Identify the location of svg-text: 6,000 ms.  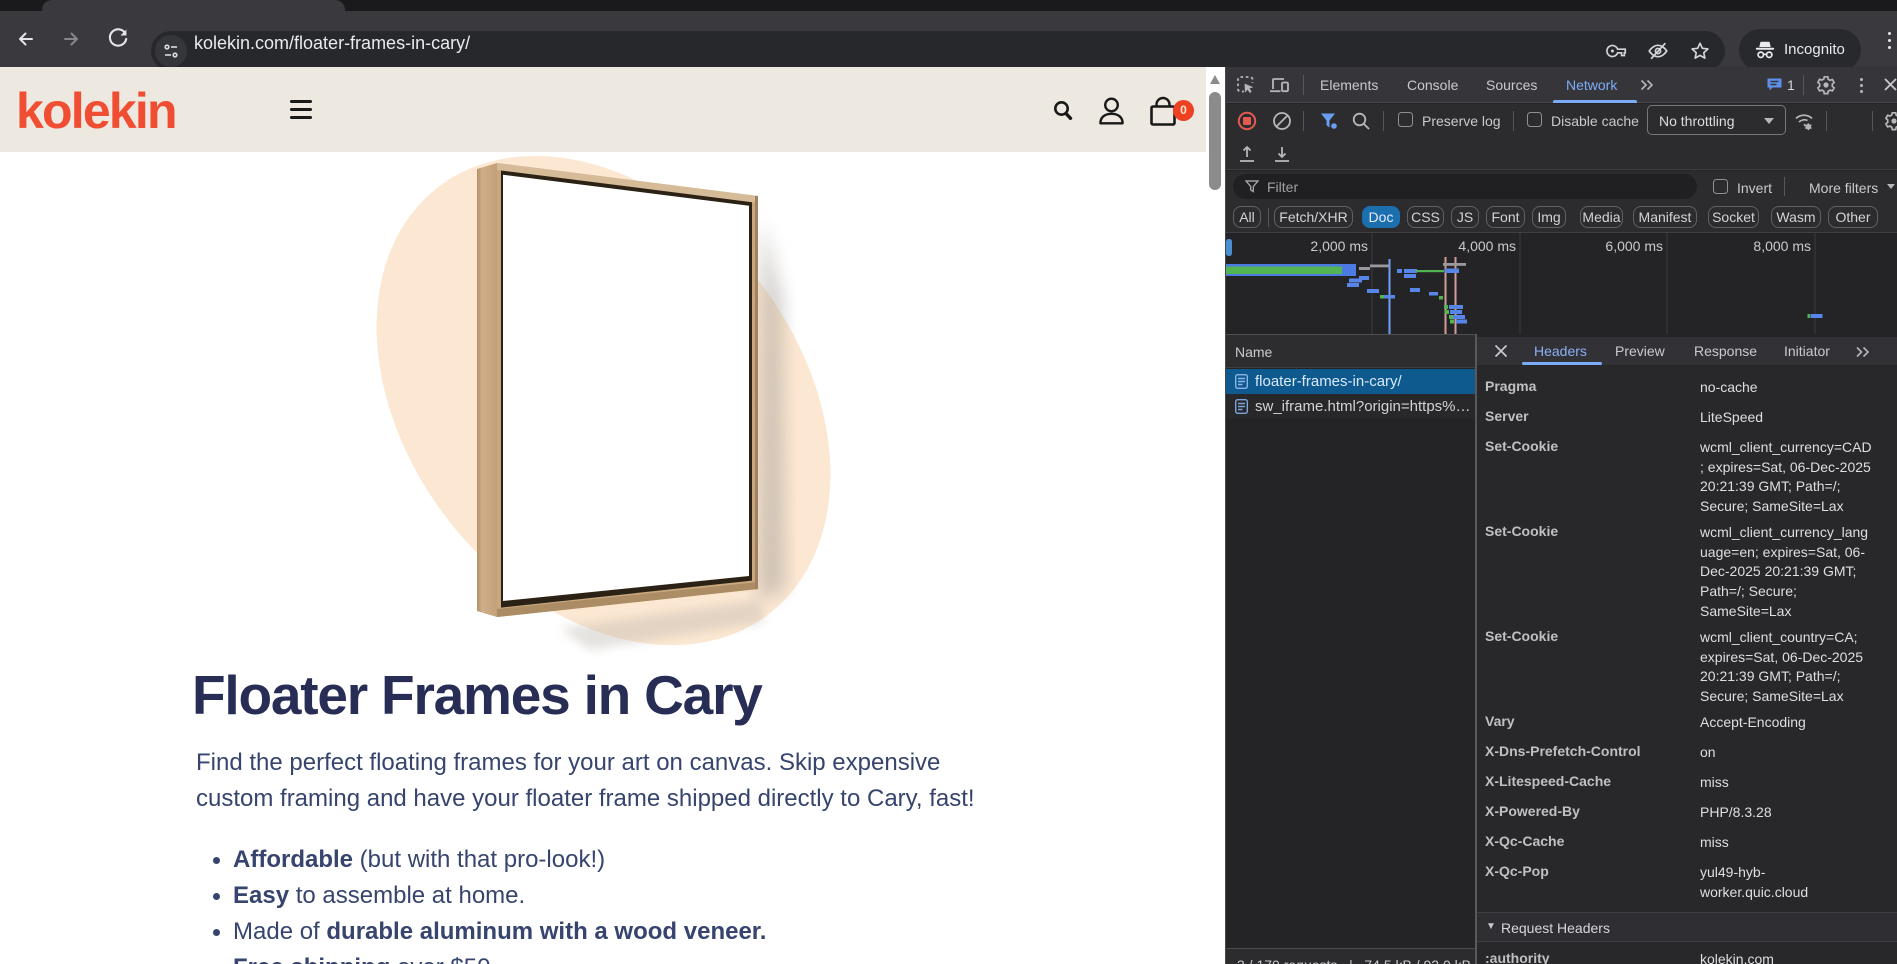
(1634, 246).